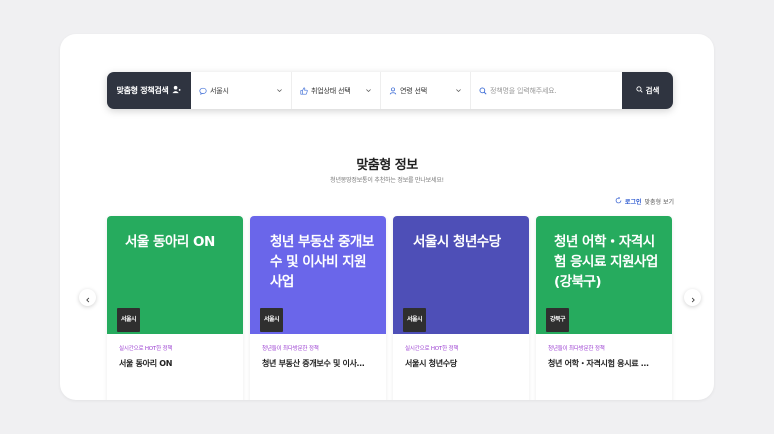 This screenshot has height=434, width=774. I want to click on policy-name-input: 정책명을 입력해주세요., so click(546, 90).